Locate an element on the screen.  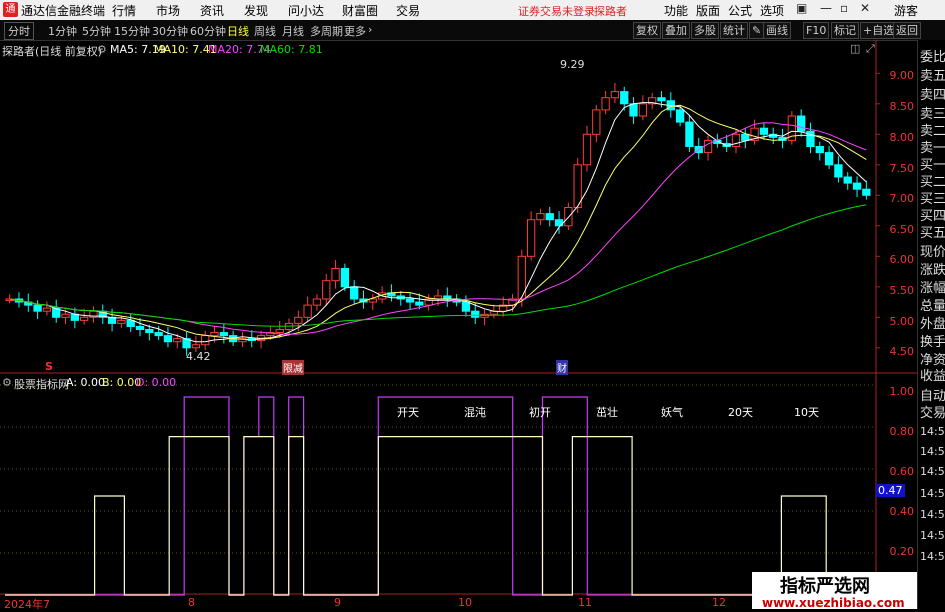
current-value-tag: 0.47 is located at coordinates (890, 490).